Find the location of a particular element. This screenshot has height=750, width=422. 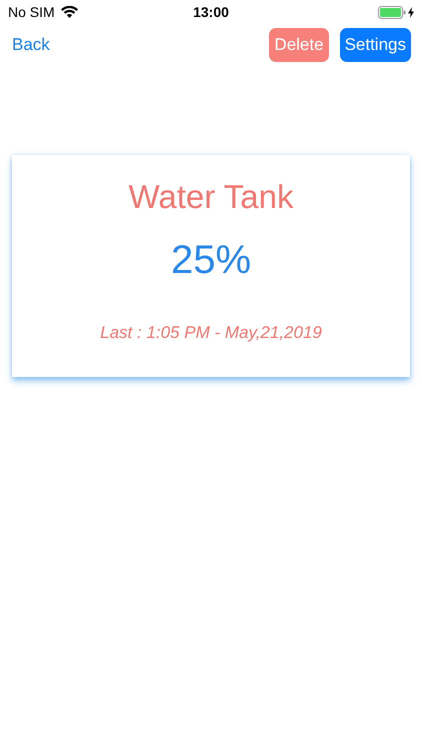

battery-icon is located at coordinates (392, 12).